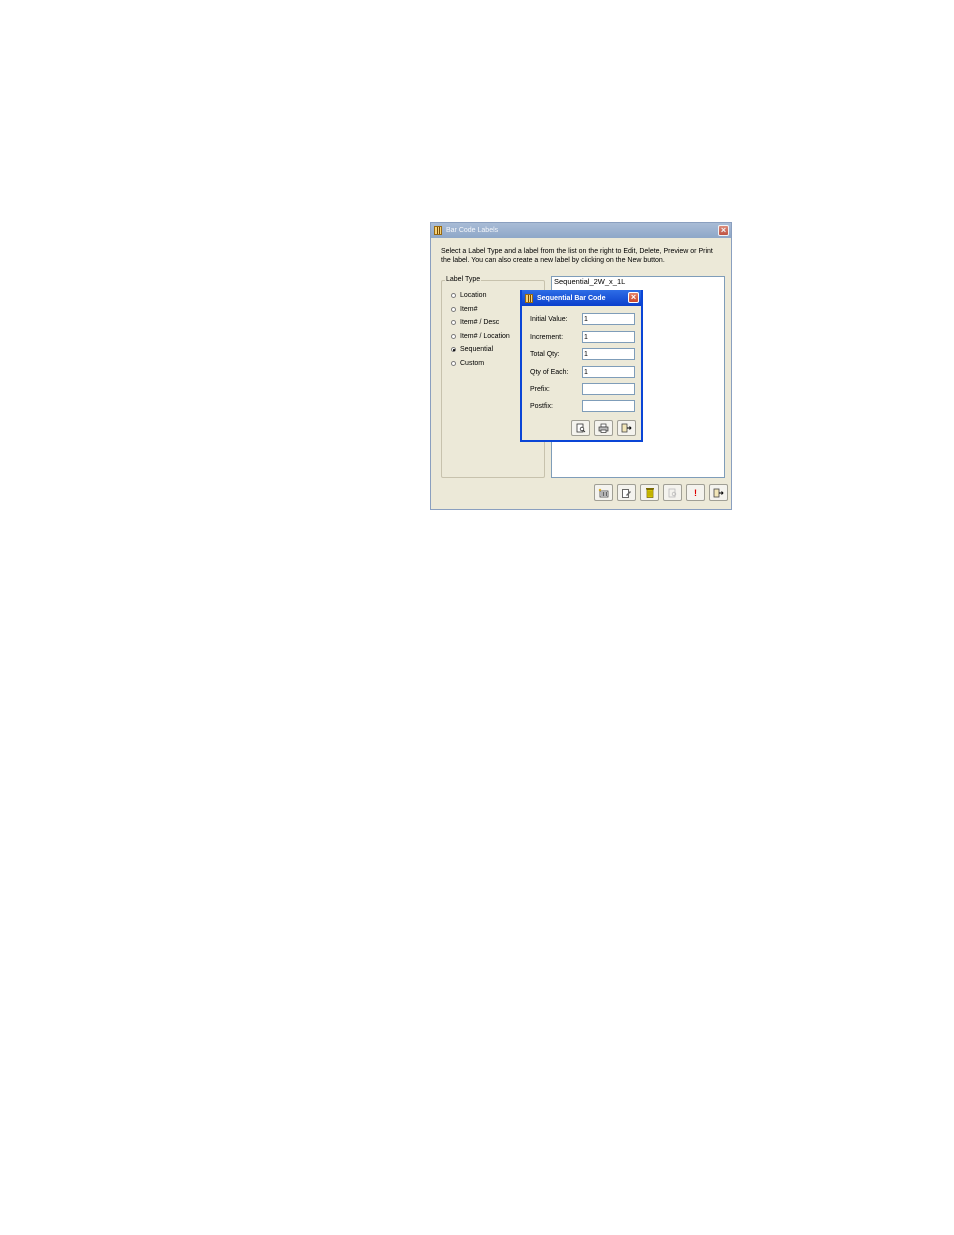  I want to click on dialog-title-bar: Sequential Bar Code ×, so click(581, 298).